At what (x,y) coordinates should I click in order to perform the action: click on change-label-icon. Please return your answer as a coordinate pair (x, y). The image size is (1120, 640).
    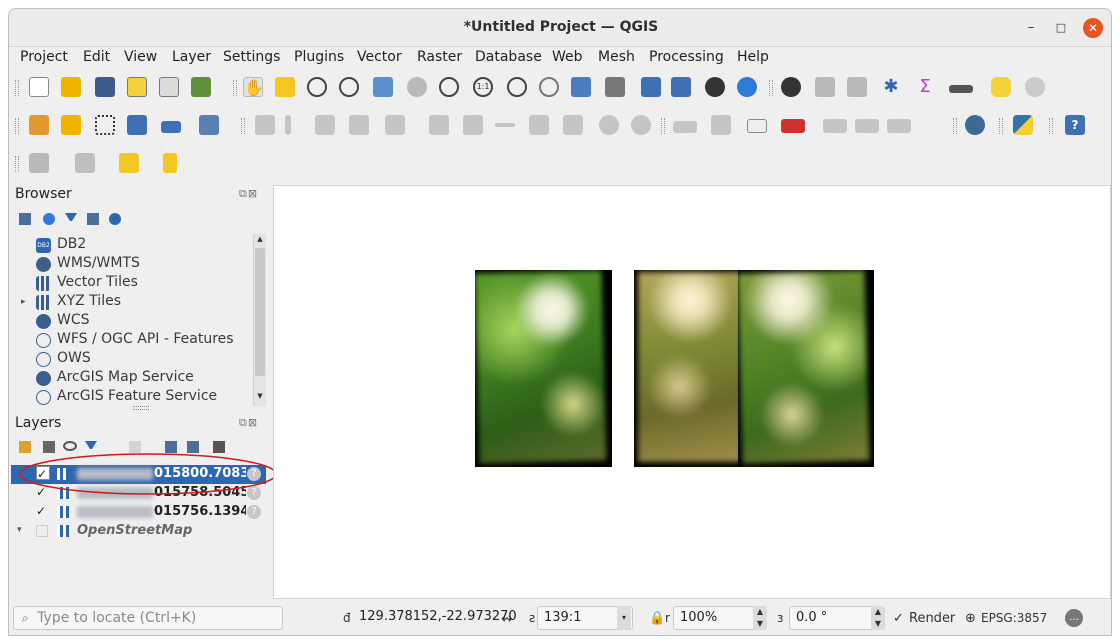
    Looking at the image, I should click on (899, 126).